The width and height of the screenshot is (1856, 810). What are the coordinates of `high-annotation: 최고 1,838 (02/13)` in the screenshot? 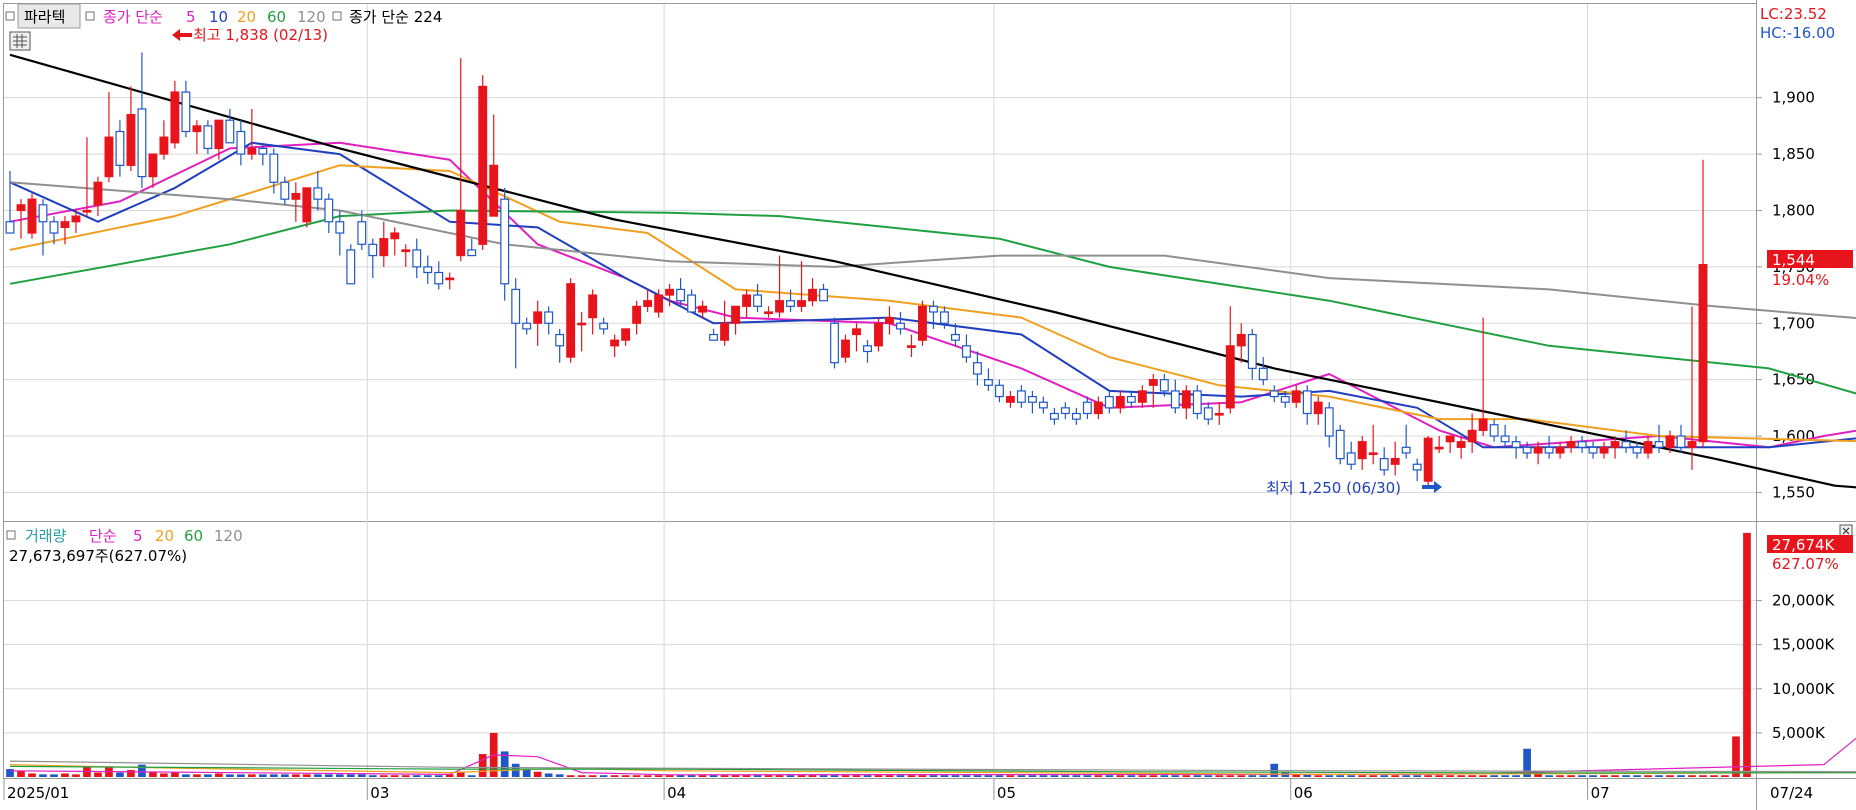 It's located at (250, 35).